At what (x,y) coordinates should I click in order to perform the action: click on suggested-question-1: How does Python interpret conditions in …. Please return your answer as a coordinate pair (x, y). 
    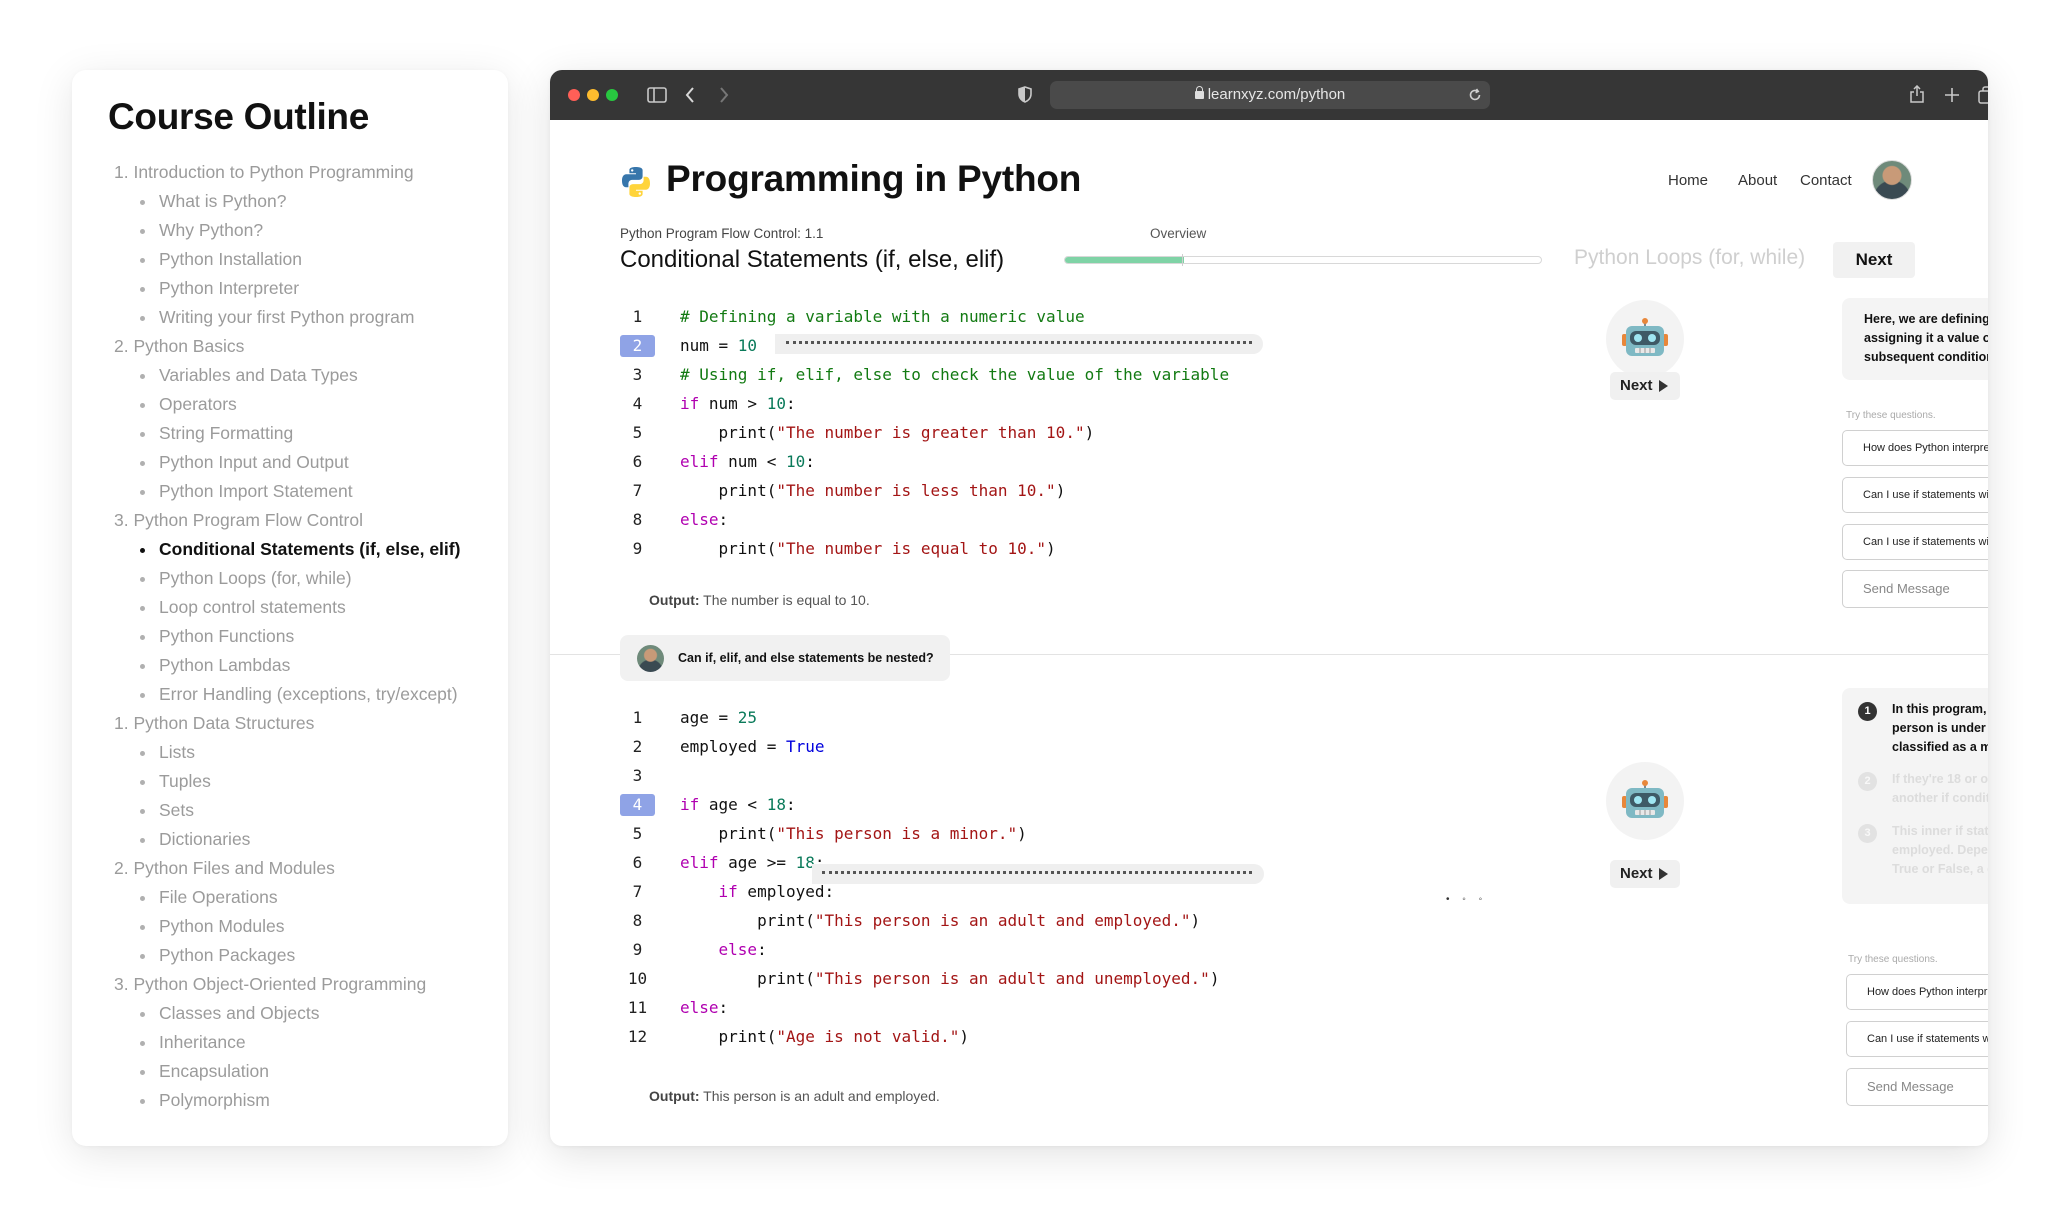
    Looking at the image, I should click on (1915, 448).